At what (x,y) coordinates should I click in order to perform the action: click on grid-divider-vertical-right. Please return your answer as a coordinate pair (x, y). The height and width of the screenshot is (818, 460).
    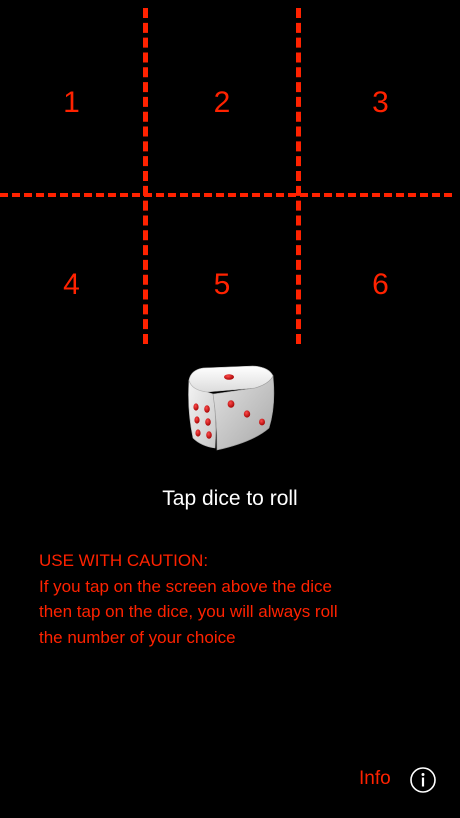
    Looking at the image, I should click on (298, 176).